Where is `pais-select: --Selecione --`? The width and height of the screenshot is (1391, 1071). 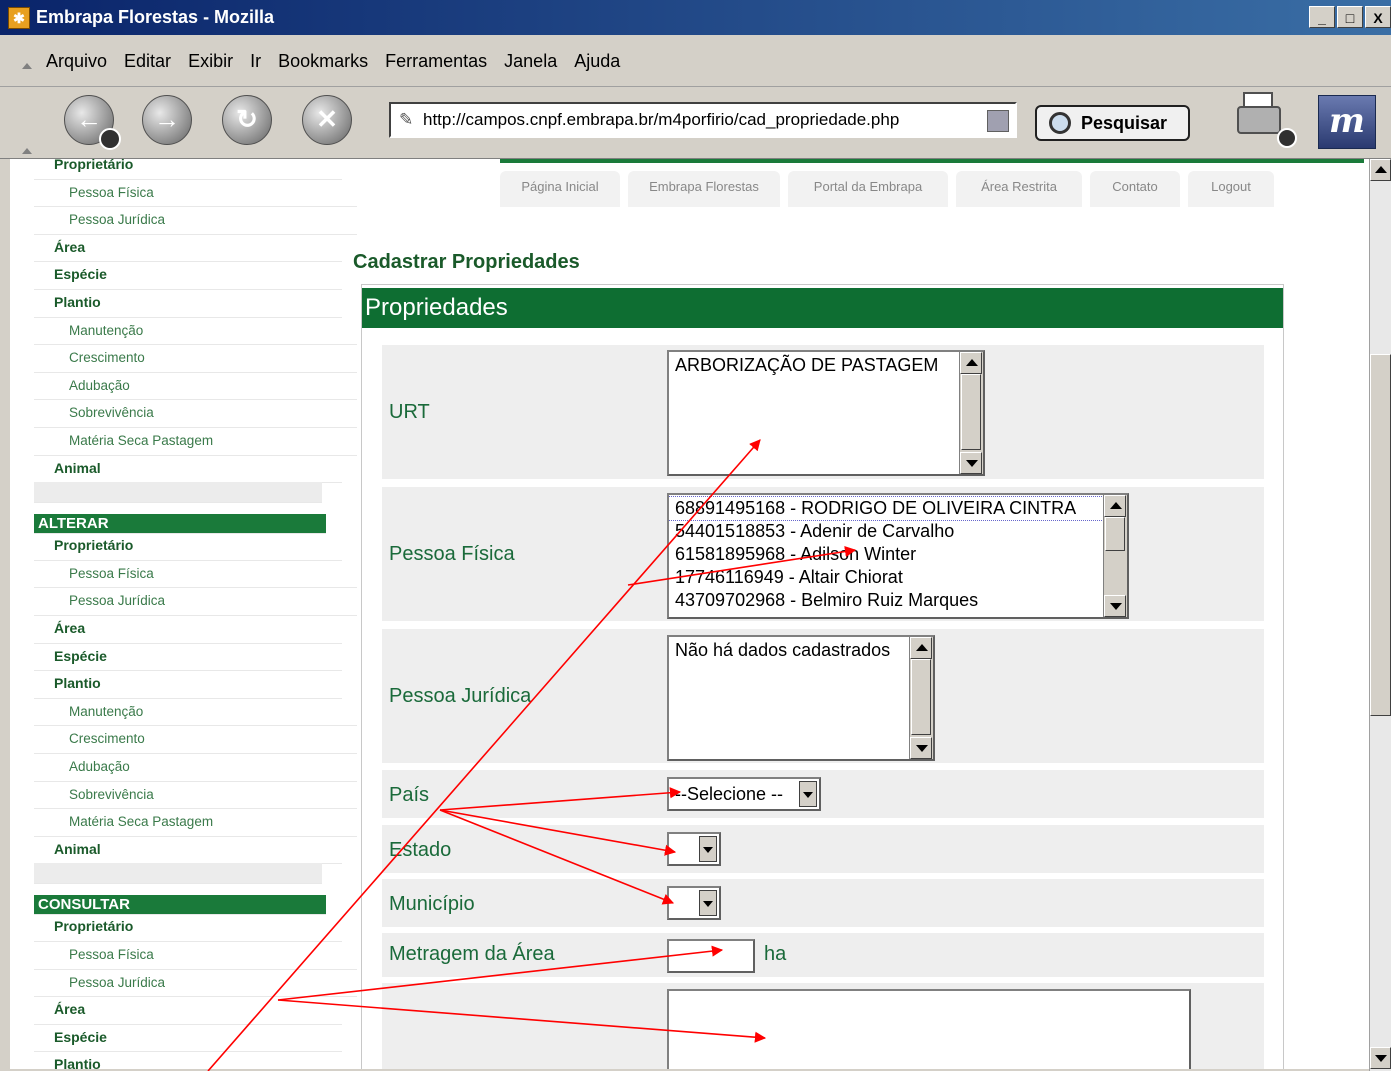
pais-select: --Selecione -- is located at coordinates (744, 794).